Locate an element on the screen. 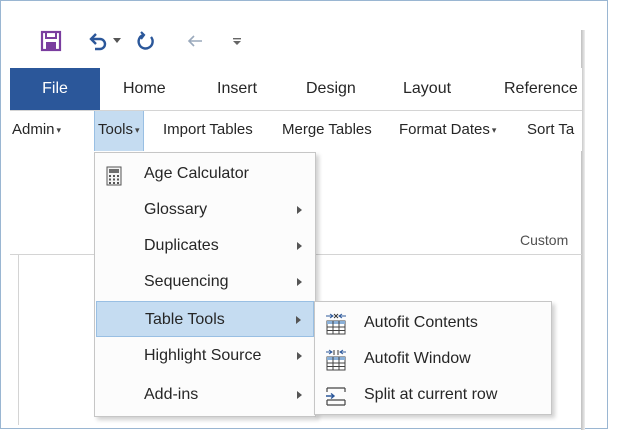 The height and width of the screenshot is (431, 620). menu-item-split-at-current-row: Split at current row is located at coordinates (433, 395).